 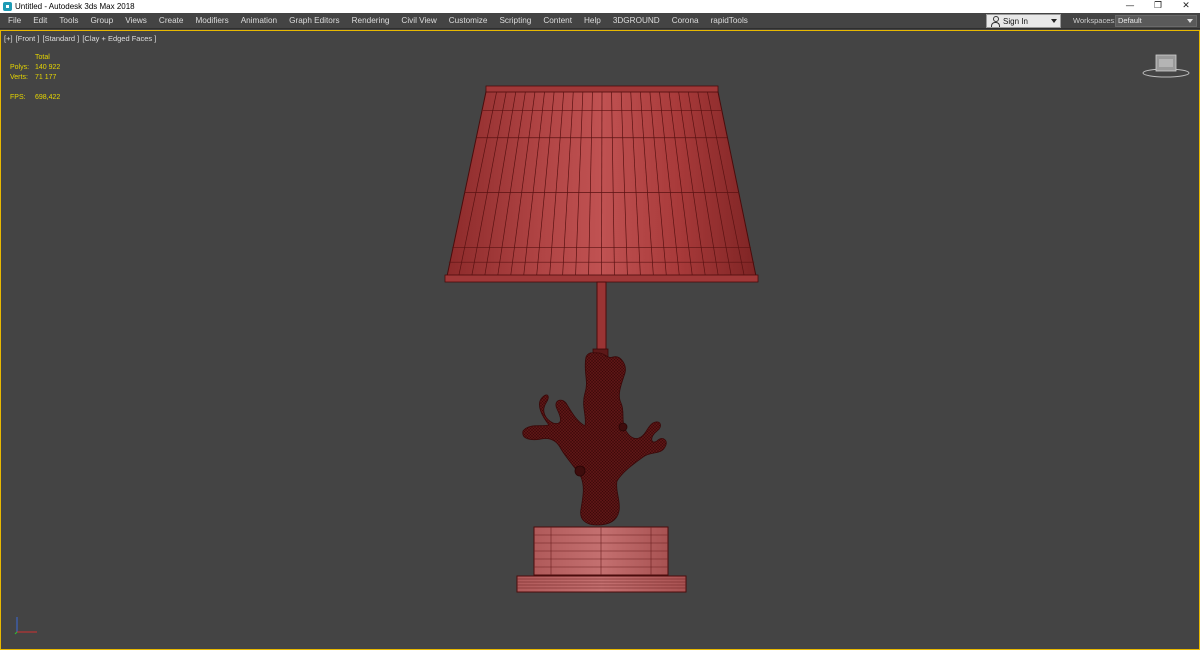 What do you see at coordinates (729, 20) in the screenshot?
I see `menu-rapidtools: rapidTools` at bounding box center [729, 20].